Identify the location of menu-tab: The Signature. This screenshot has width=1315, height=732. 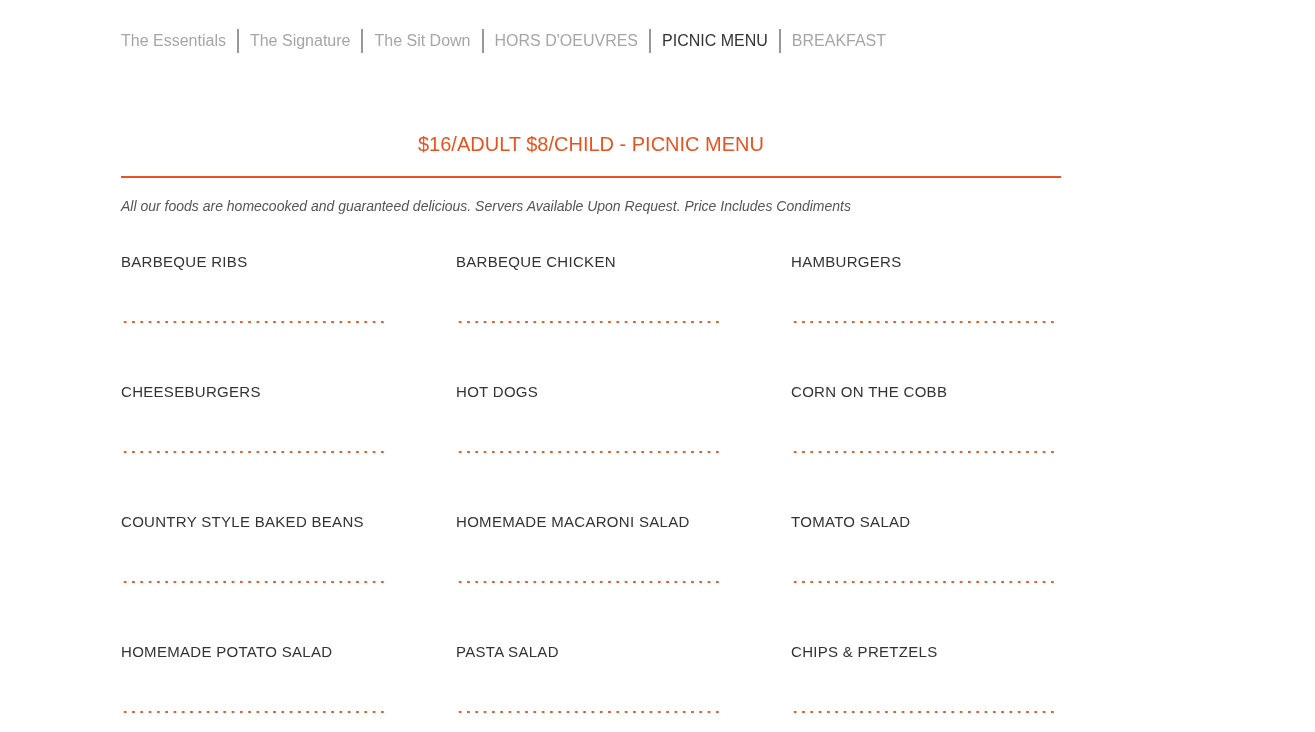
(300, 40).